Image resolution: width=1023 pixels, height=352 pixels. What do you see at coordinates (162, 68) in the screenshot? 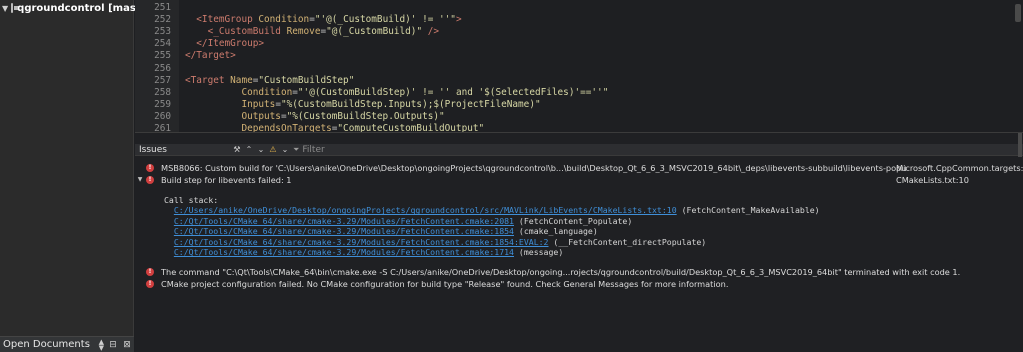
I see `line-number: 256` at bounding box center [162, 68].